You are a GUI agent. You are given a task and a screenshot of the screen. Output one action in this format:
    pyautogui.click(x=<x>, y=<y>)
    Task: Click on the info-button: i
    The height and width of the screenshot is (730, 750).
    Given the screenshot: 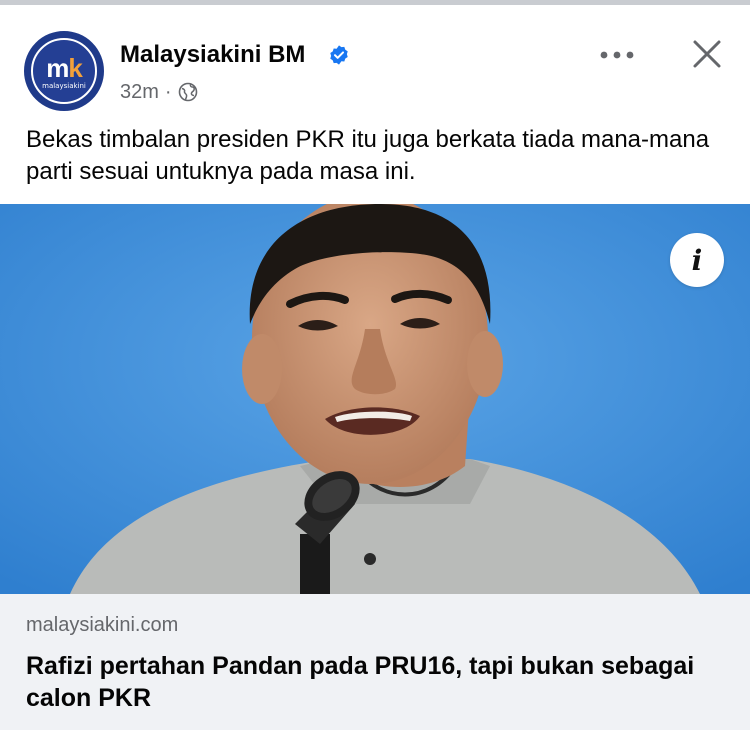 What is the action you would take?
    pyautogui.click(x=697, y=260)
    